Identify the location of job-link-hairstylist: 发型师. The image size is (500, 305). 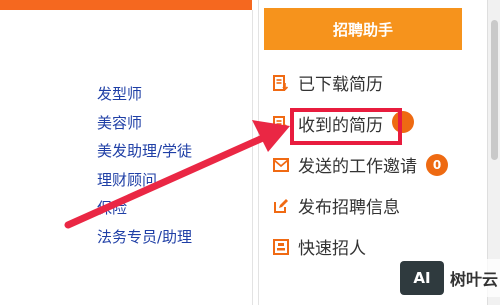
(144, 94).